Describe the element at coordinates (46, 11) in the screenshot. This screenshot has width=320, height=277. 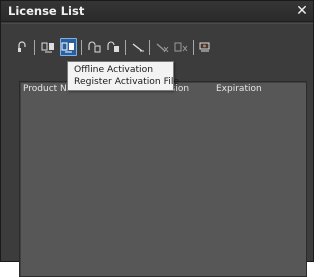
I see `window-title: License List` at that location.